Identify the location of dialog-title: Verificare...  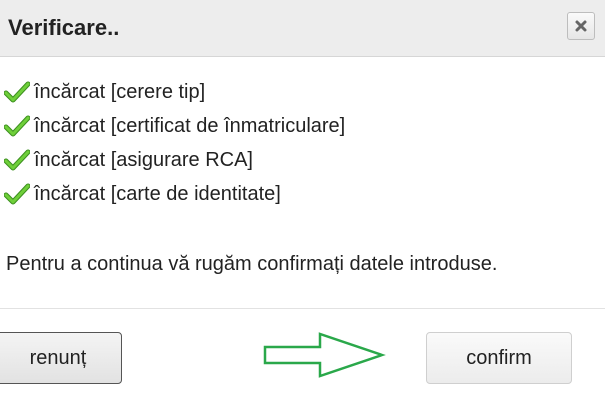
(64, 27).